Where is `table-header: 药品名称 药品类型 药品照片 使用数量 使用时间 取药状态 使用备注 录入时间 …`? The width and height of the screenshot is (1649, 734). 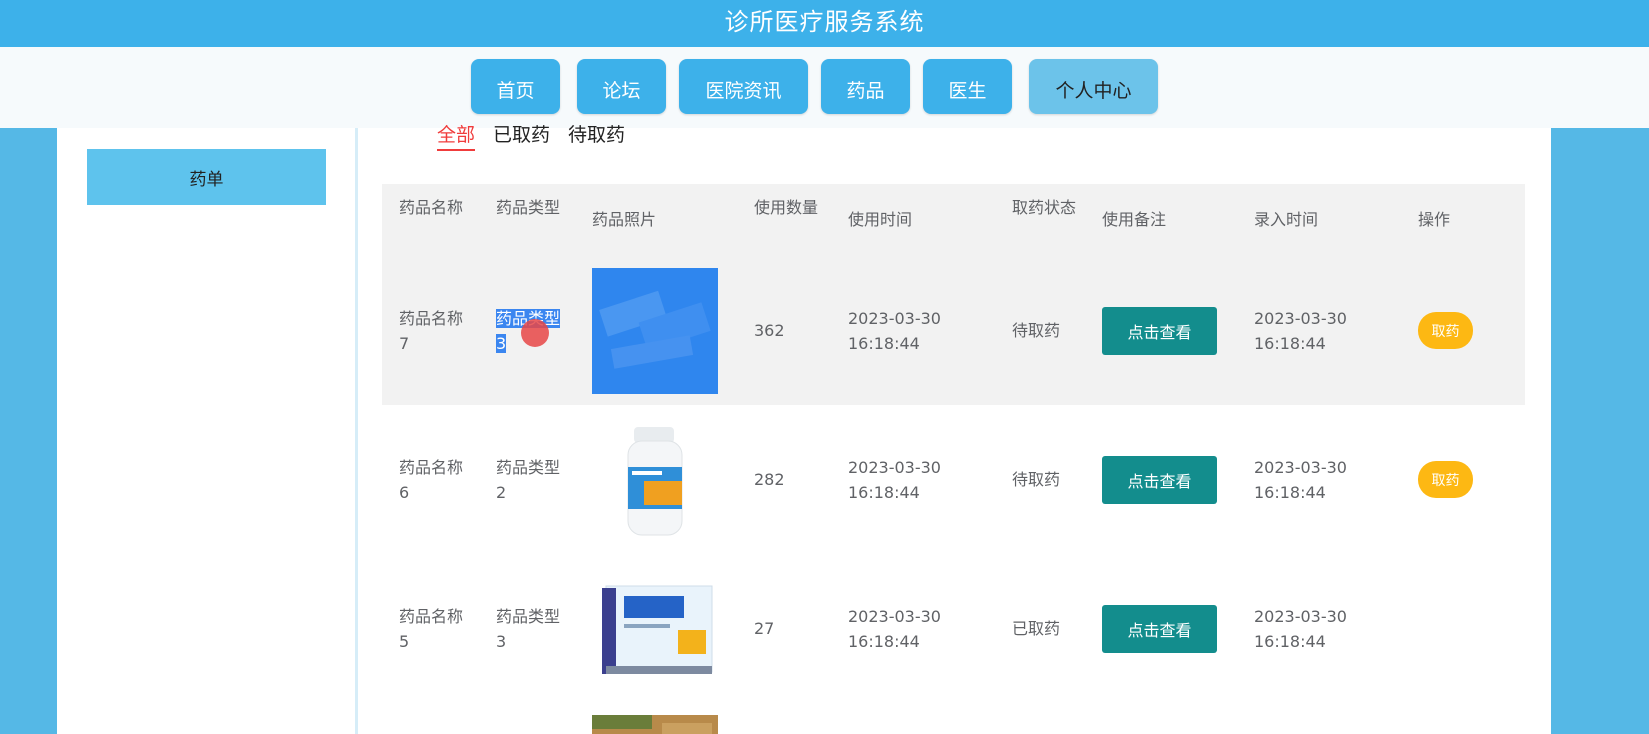
table-header: 药品名称 药品类型 药品照片 使用数量 使用时间 取药状态 使用备注 录入时间 … is located at coordinates (953, 220).